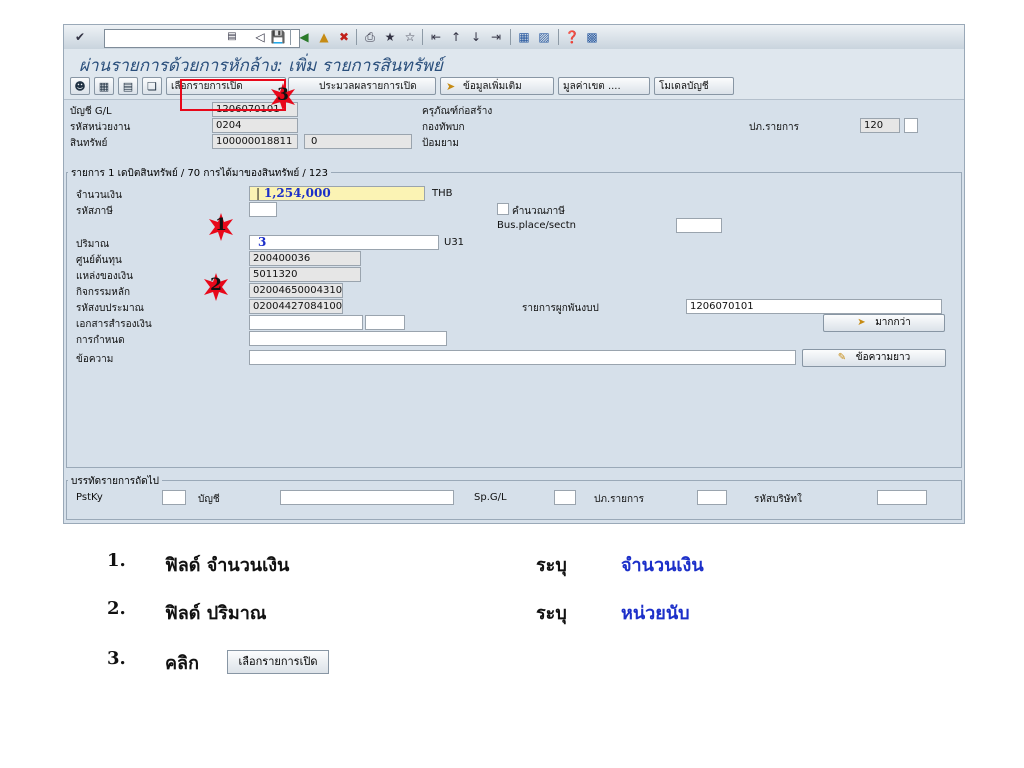  What do you see at coordinates (893, 322) in the screenshot?
I see `more-button-label: มากกว่า` at bounding box center [893, 322].